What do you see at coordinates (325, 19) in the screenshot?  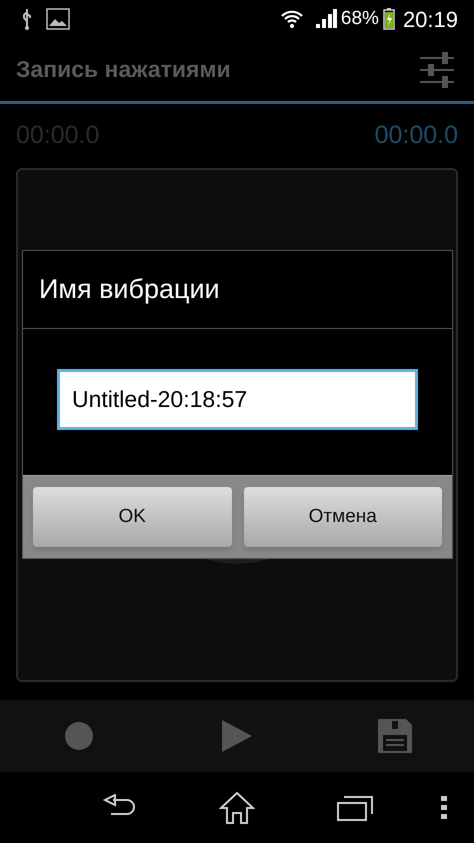 I see `signal-icon` at bounding box center [325, 19].